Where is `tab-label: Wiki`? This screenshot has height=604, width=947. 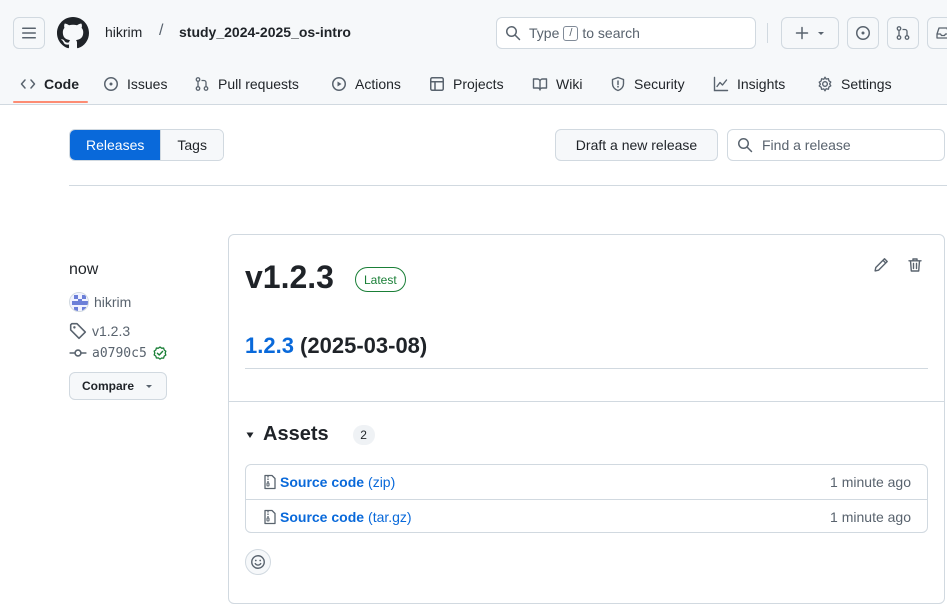
tab-label: Wiki is located at coordinates (569, 84).